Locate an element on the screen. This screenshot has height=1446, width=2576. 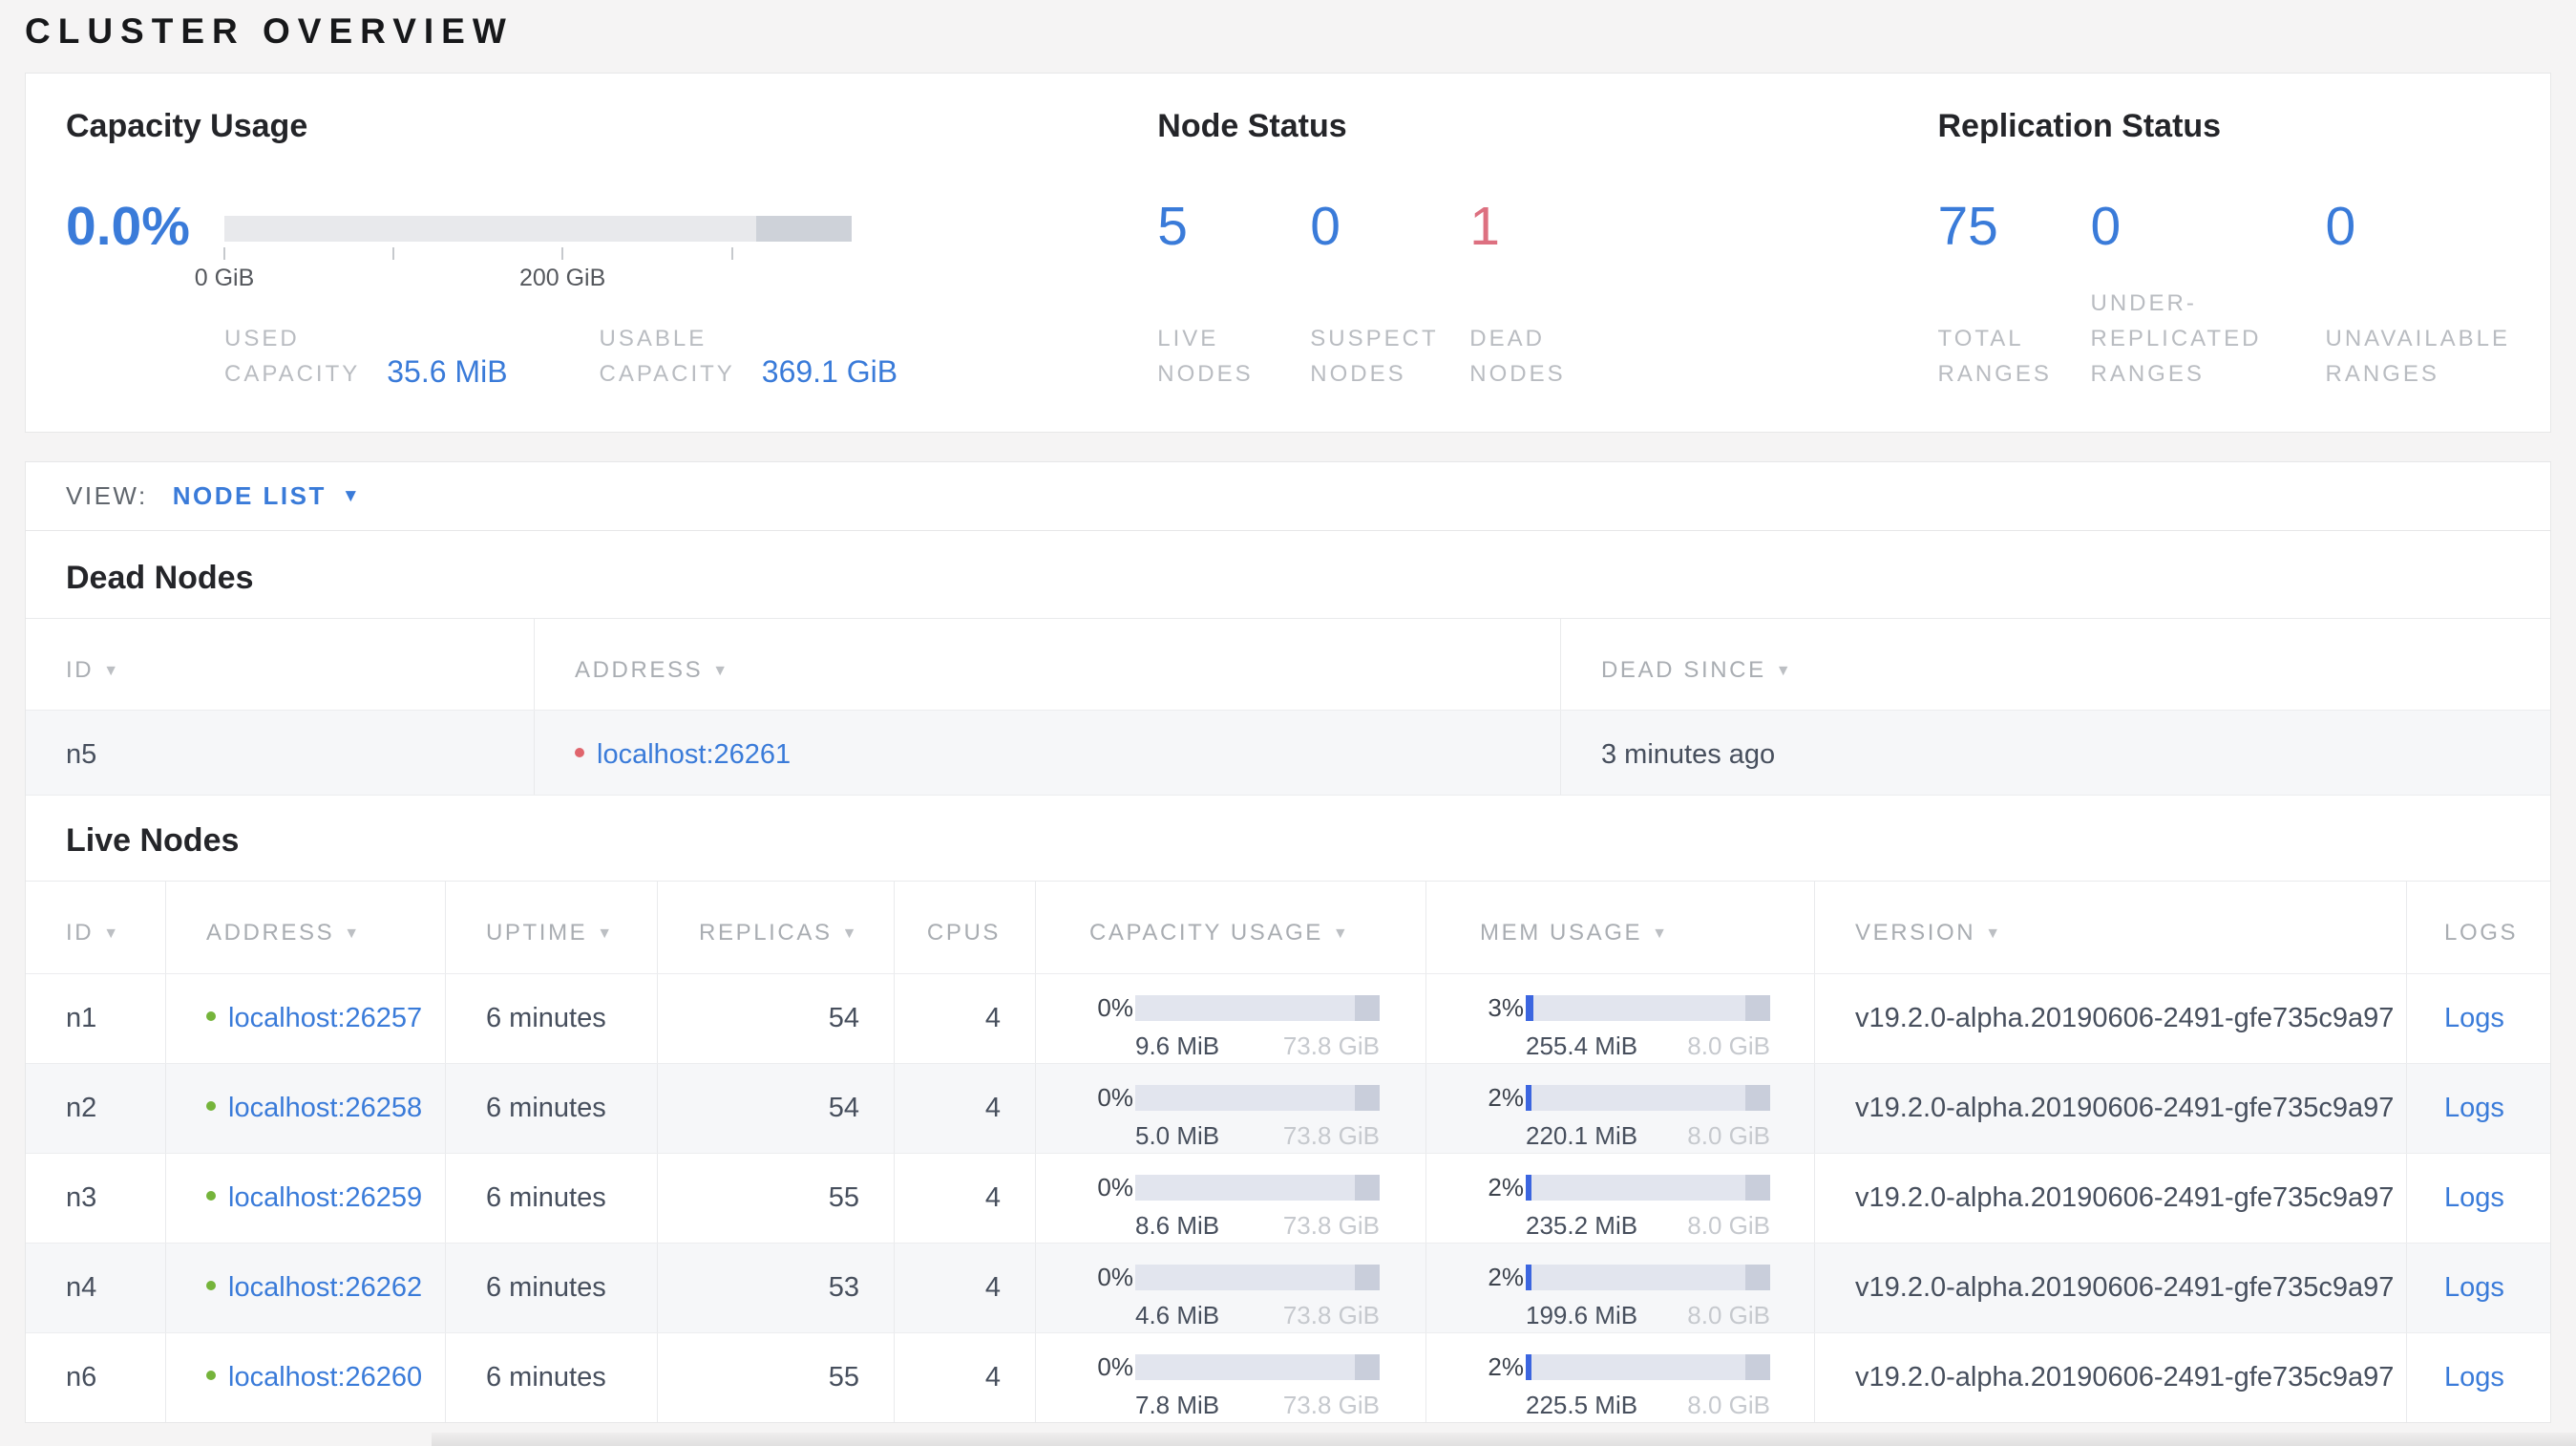
column-header-dead-since: DEAD SINCE ▼ is located at coordinates (2055, 664).